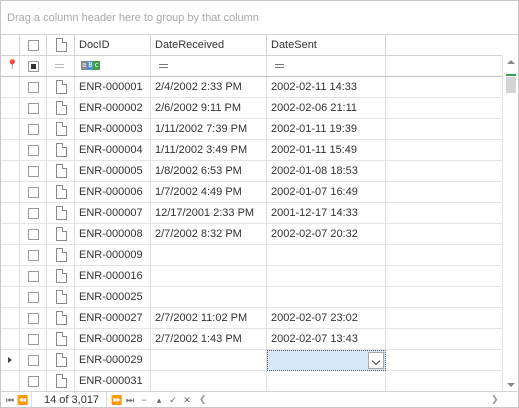 The image size is (519, 408). What do you see at coordinates (326, 213) in the screenshot?
I see `datesent-cell: 2001-12-17 14:33` at bounding box center [326, 213].